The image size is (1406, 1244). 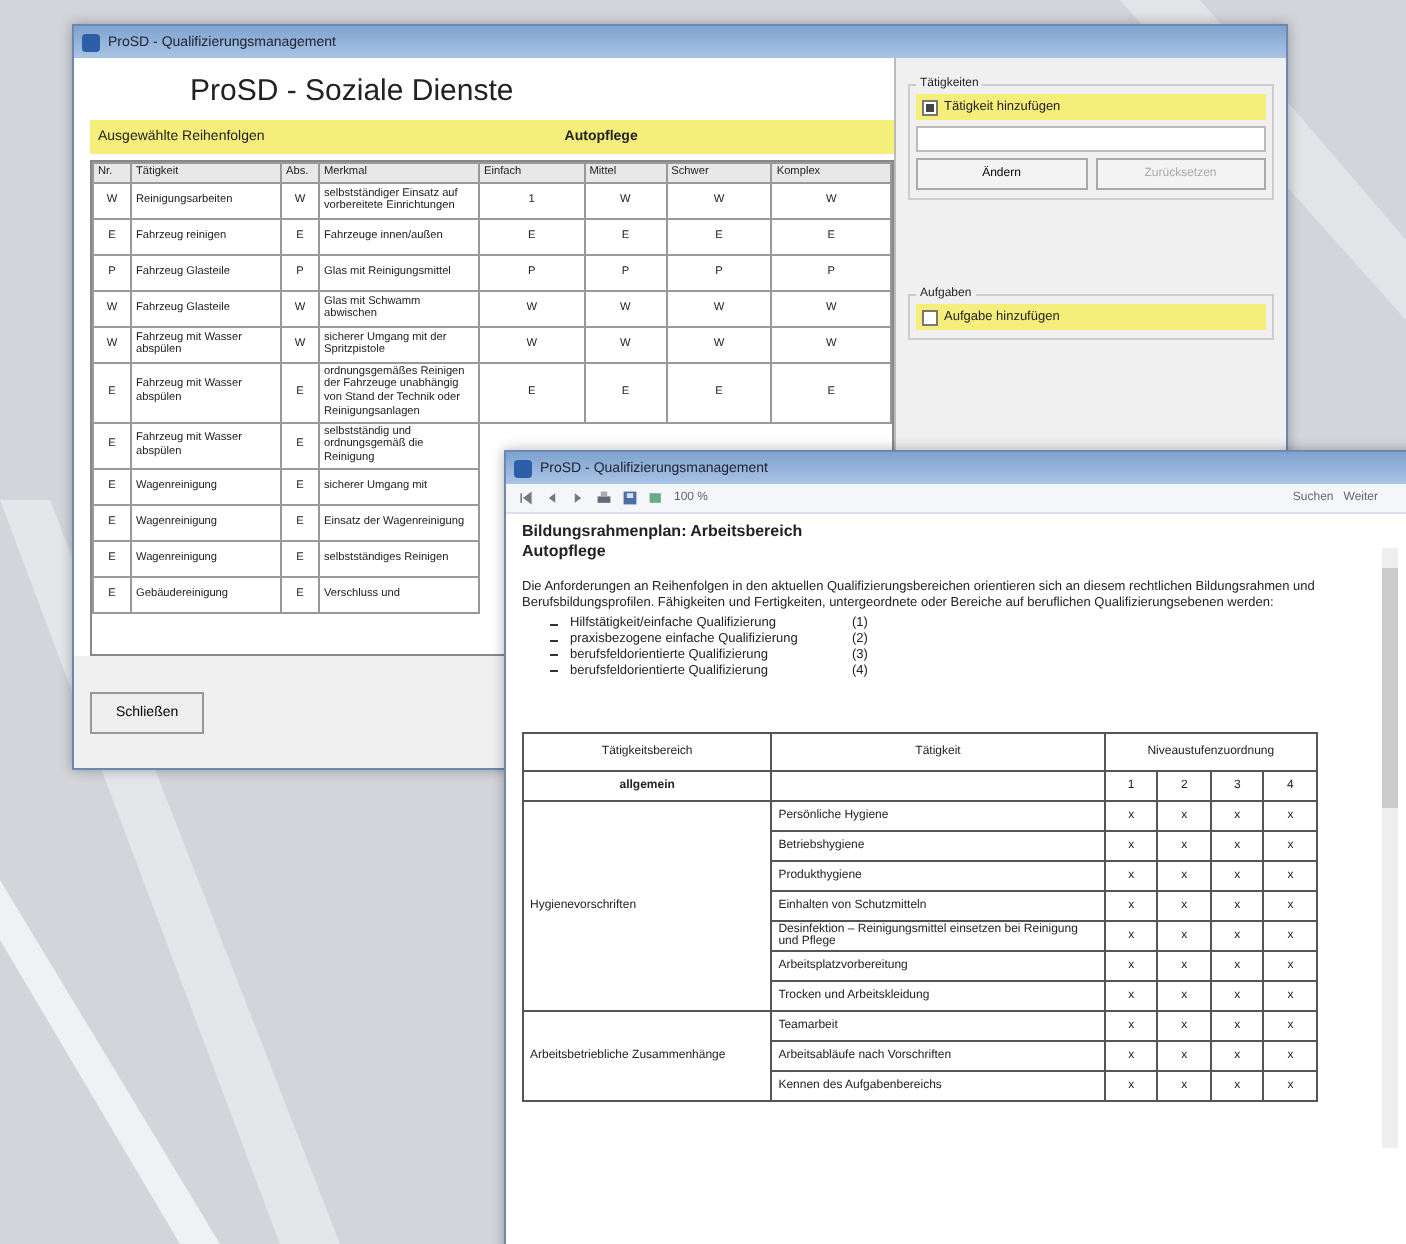 I want to click on next-icon, so click(x=578, y=498).